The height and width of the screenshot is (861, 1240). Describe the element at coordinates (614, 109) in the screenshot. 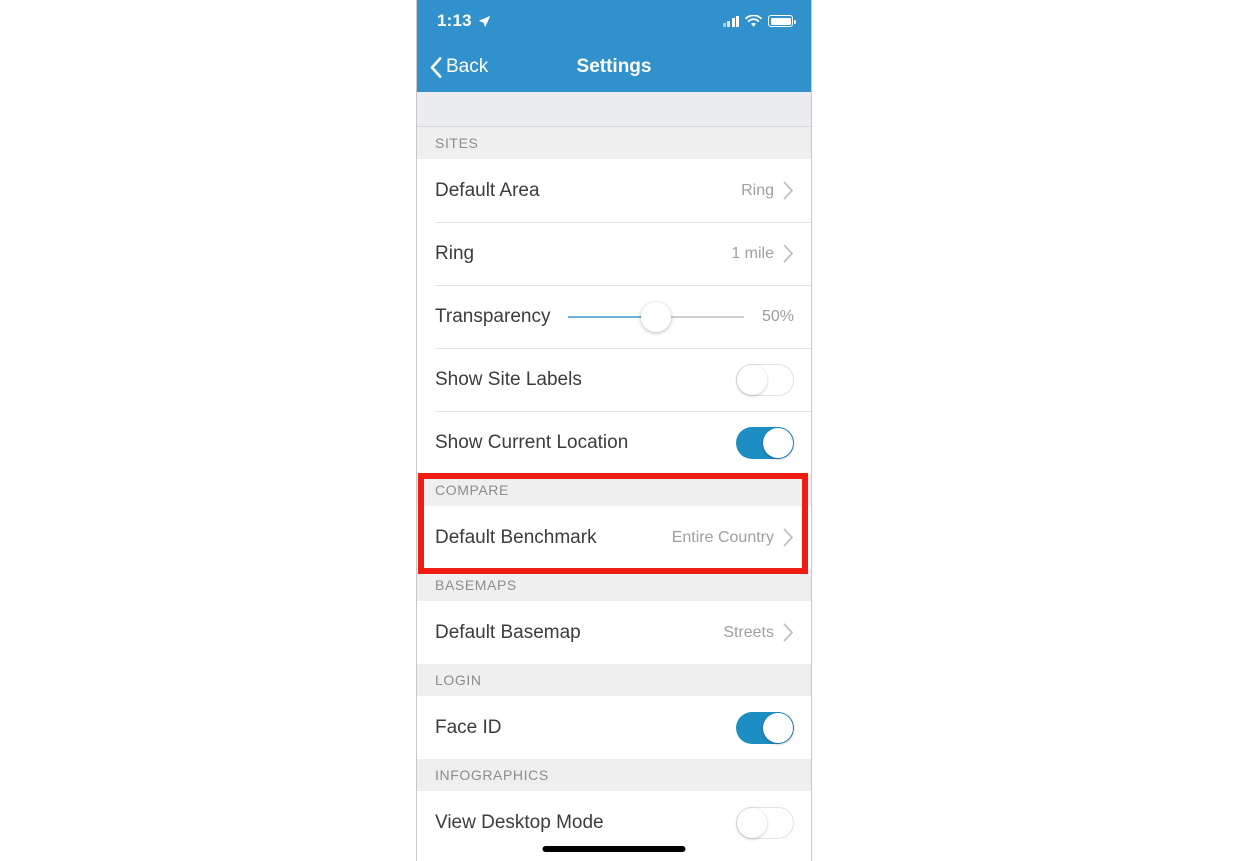

I see `nav-gap-spacer` at that location.